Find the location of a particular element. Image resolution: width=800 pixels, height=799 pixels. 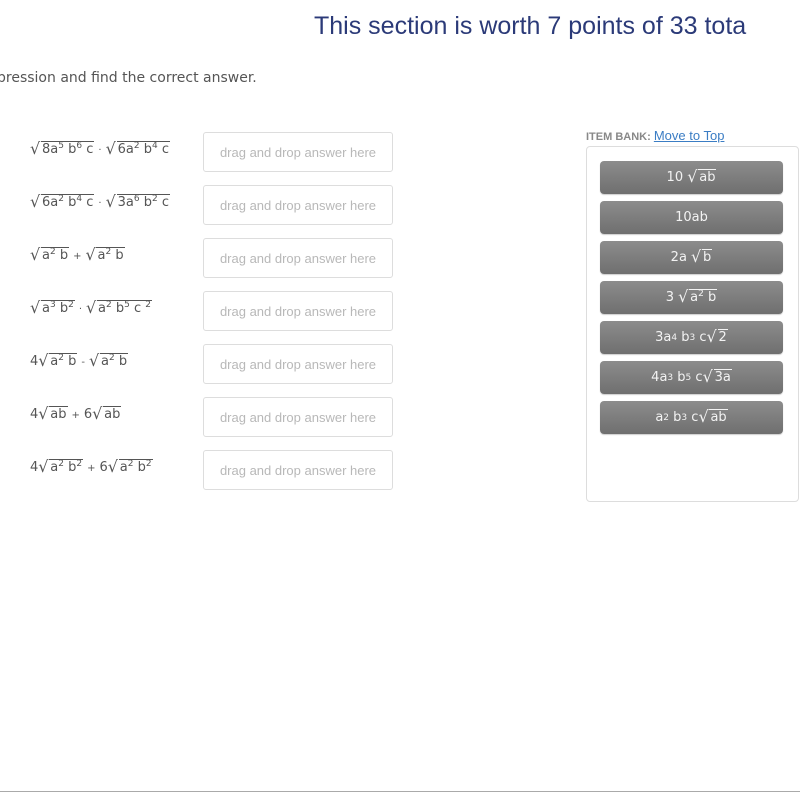

question-expression: √ a2 b + √ a2 b is located at coordinates (77, 254).